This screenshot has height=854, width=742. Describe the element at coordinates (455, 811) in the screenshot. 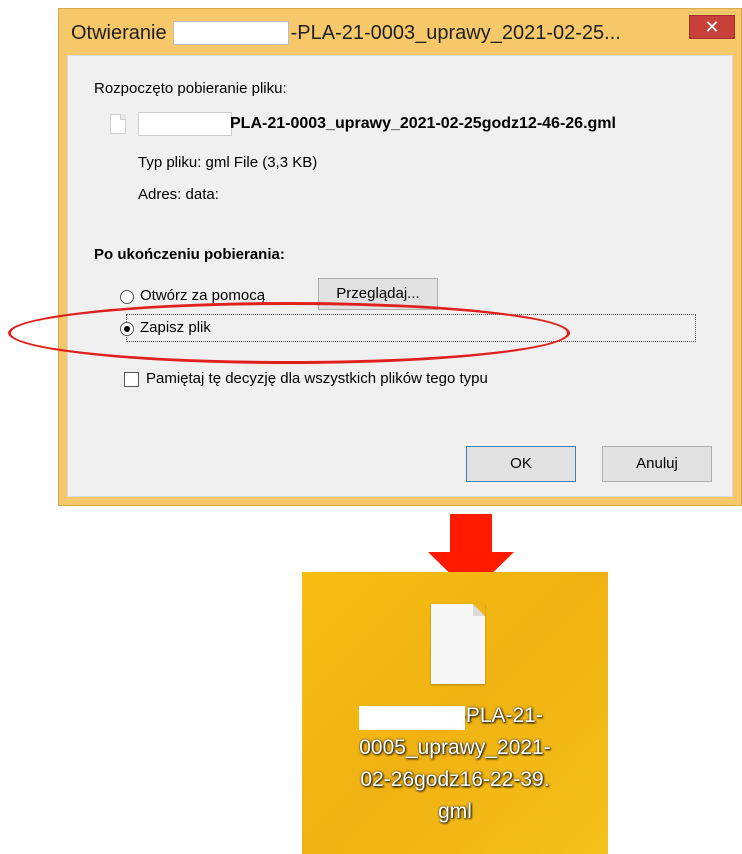

I see `label-line-4: gml` at that location.